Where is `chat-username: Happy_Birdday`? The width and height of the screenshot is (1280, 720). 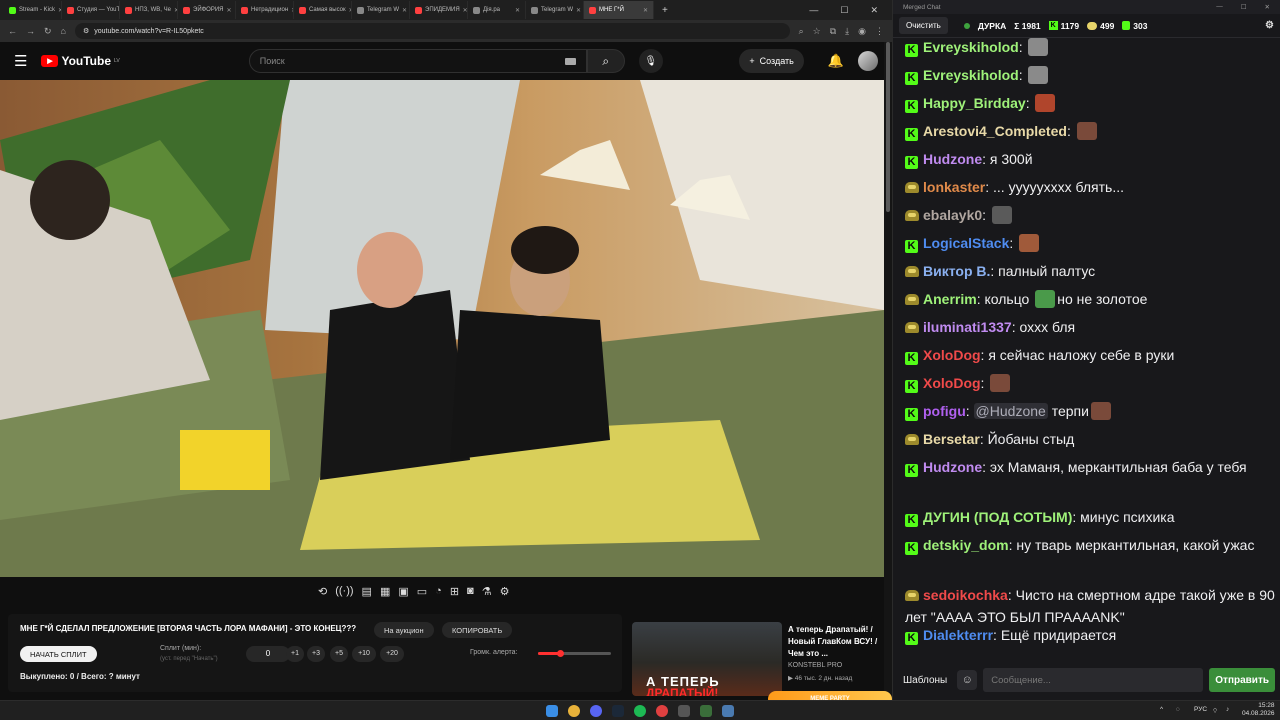 chat-username: Happy_Birdday is located at coordinates (974, 103).